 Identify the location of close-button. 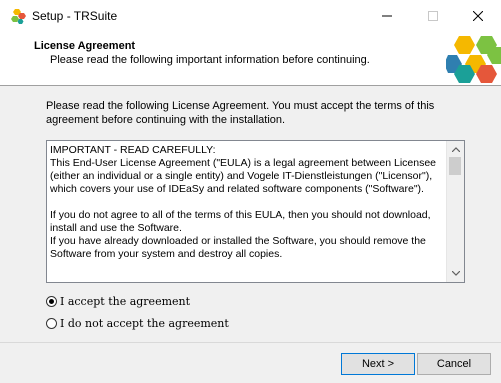
(478, 16).